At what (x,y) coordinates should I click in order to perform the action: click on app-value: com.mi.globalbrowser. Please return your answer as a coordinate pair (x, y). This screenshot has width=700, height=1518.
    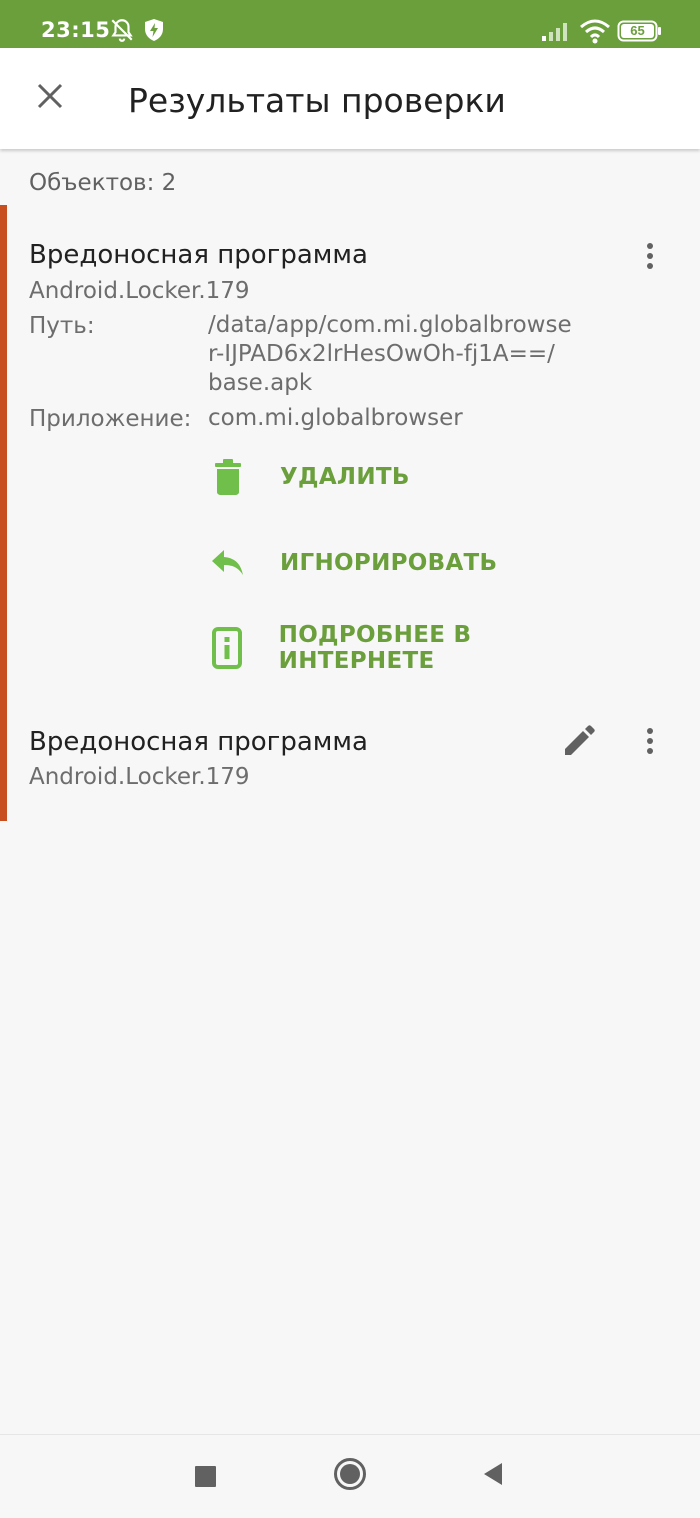
    Looking at the image, I should click on (335, 418).